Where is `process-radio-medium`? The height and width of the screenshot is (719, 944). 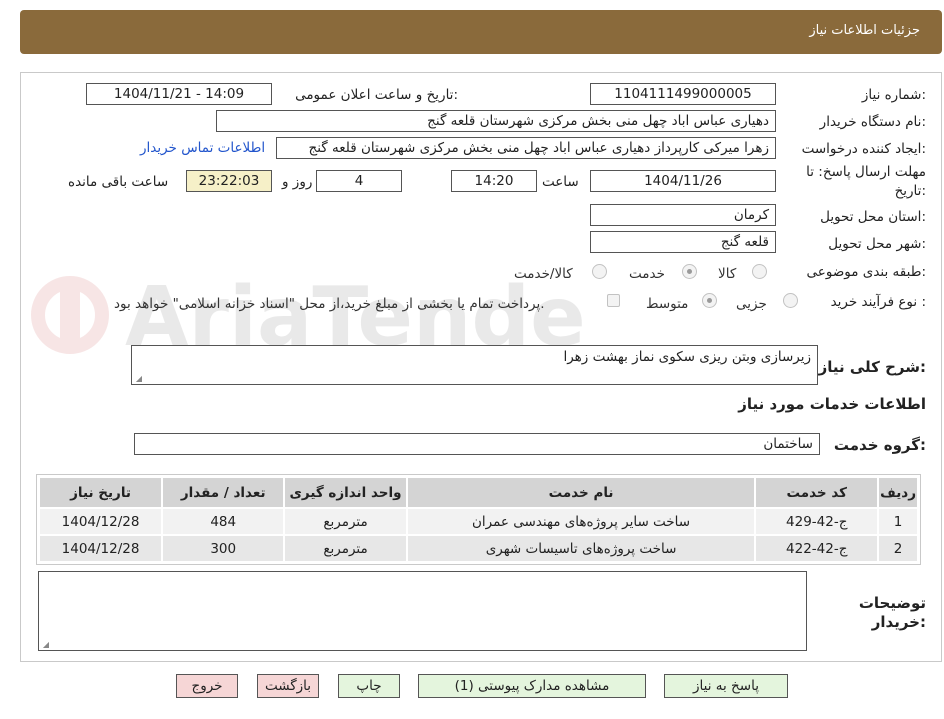 process-radio-medium is located at coordinates (709, 300).